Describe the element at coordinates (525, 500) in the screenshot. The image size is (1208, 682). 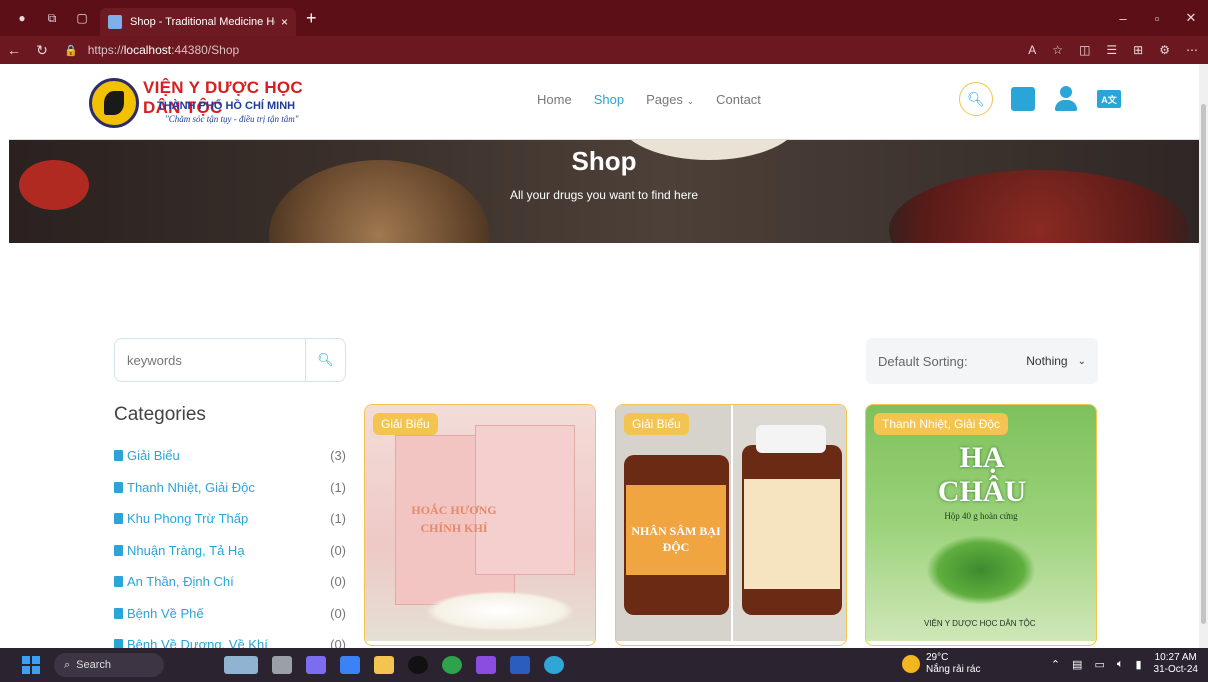
I see `product-box-back` at that location.